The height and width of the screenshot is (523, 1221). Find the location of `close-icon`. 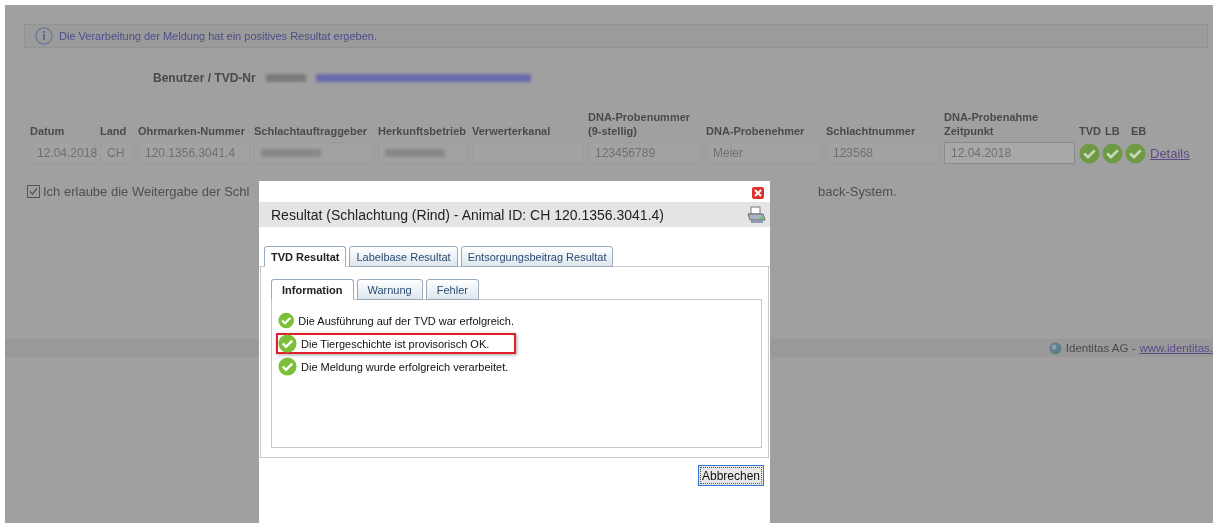

close-icon is located at coordinates (758, 193).